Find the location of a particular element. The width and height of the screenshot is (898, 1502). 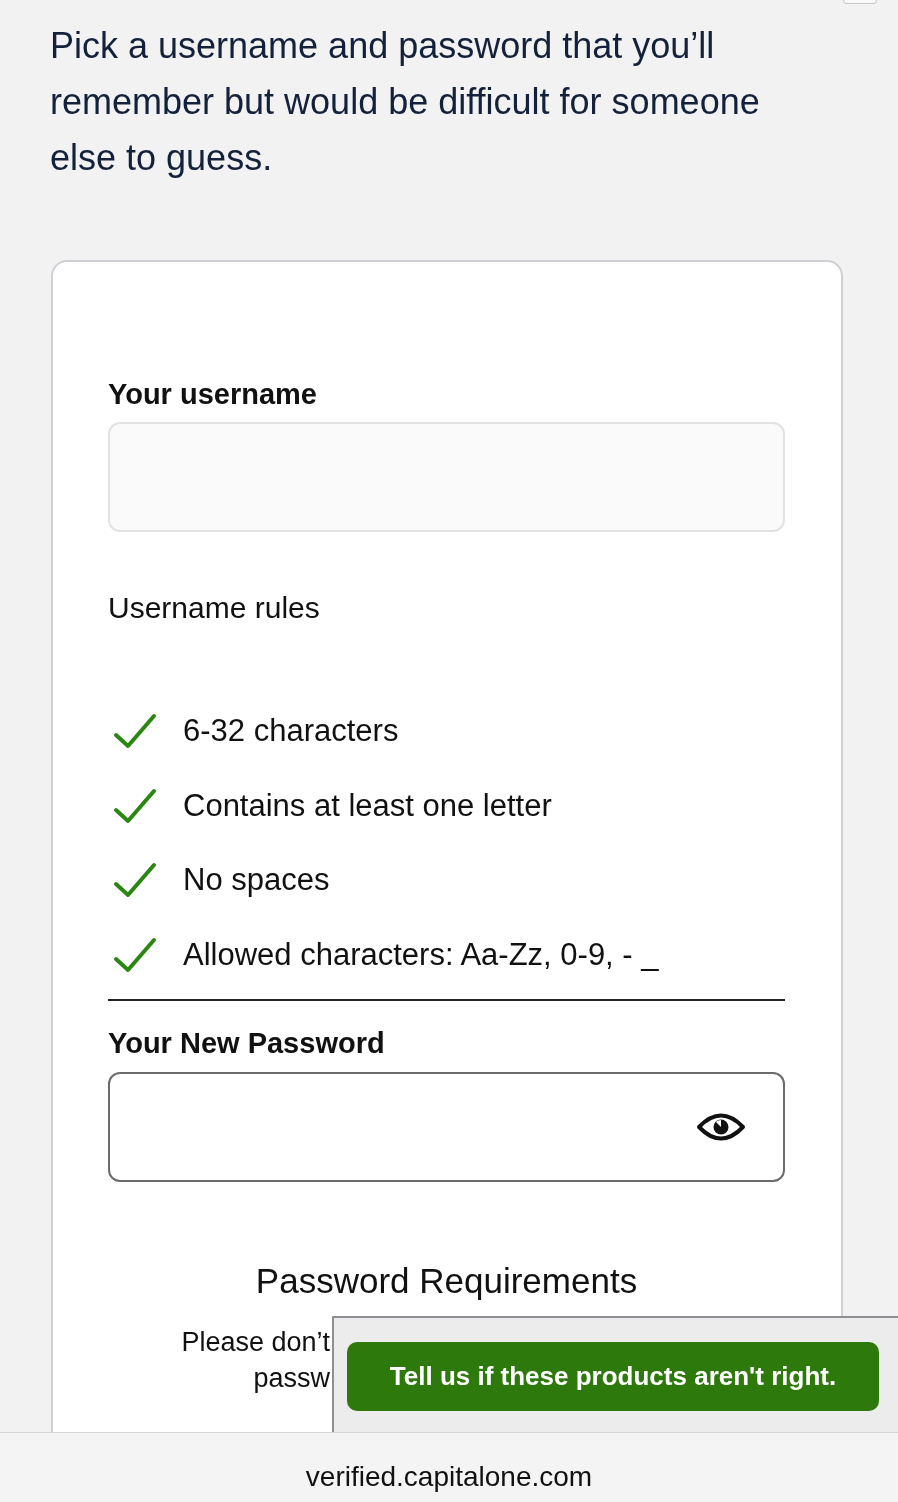

feedback-button: Tell us if these products aren't right. is located at coordinates (613, 1376).